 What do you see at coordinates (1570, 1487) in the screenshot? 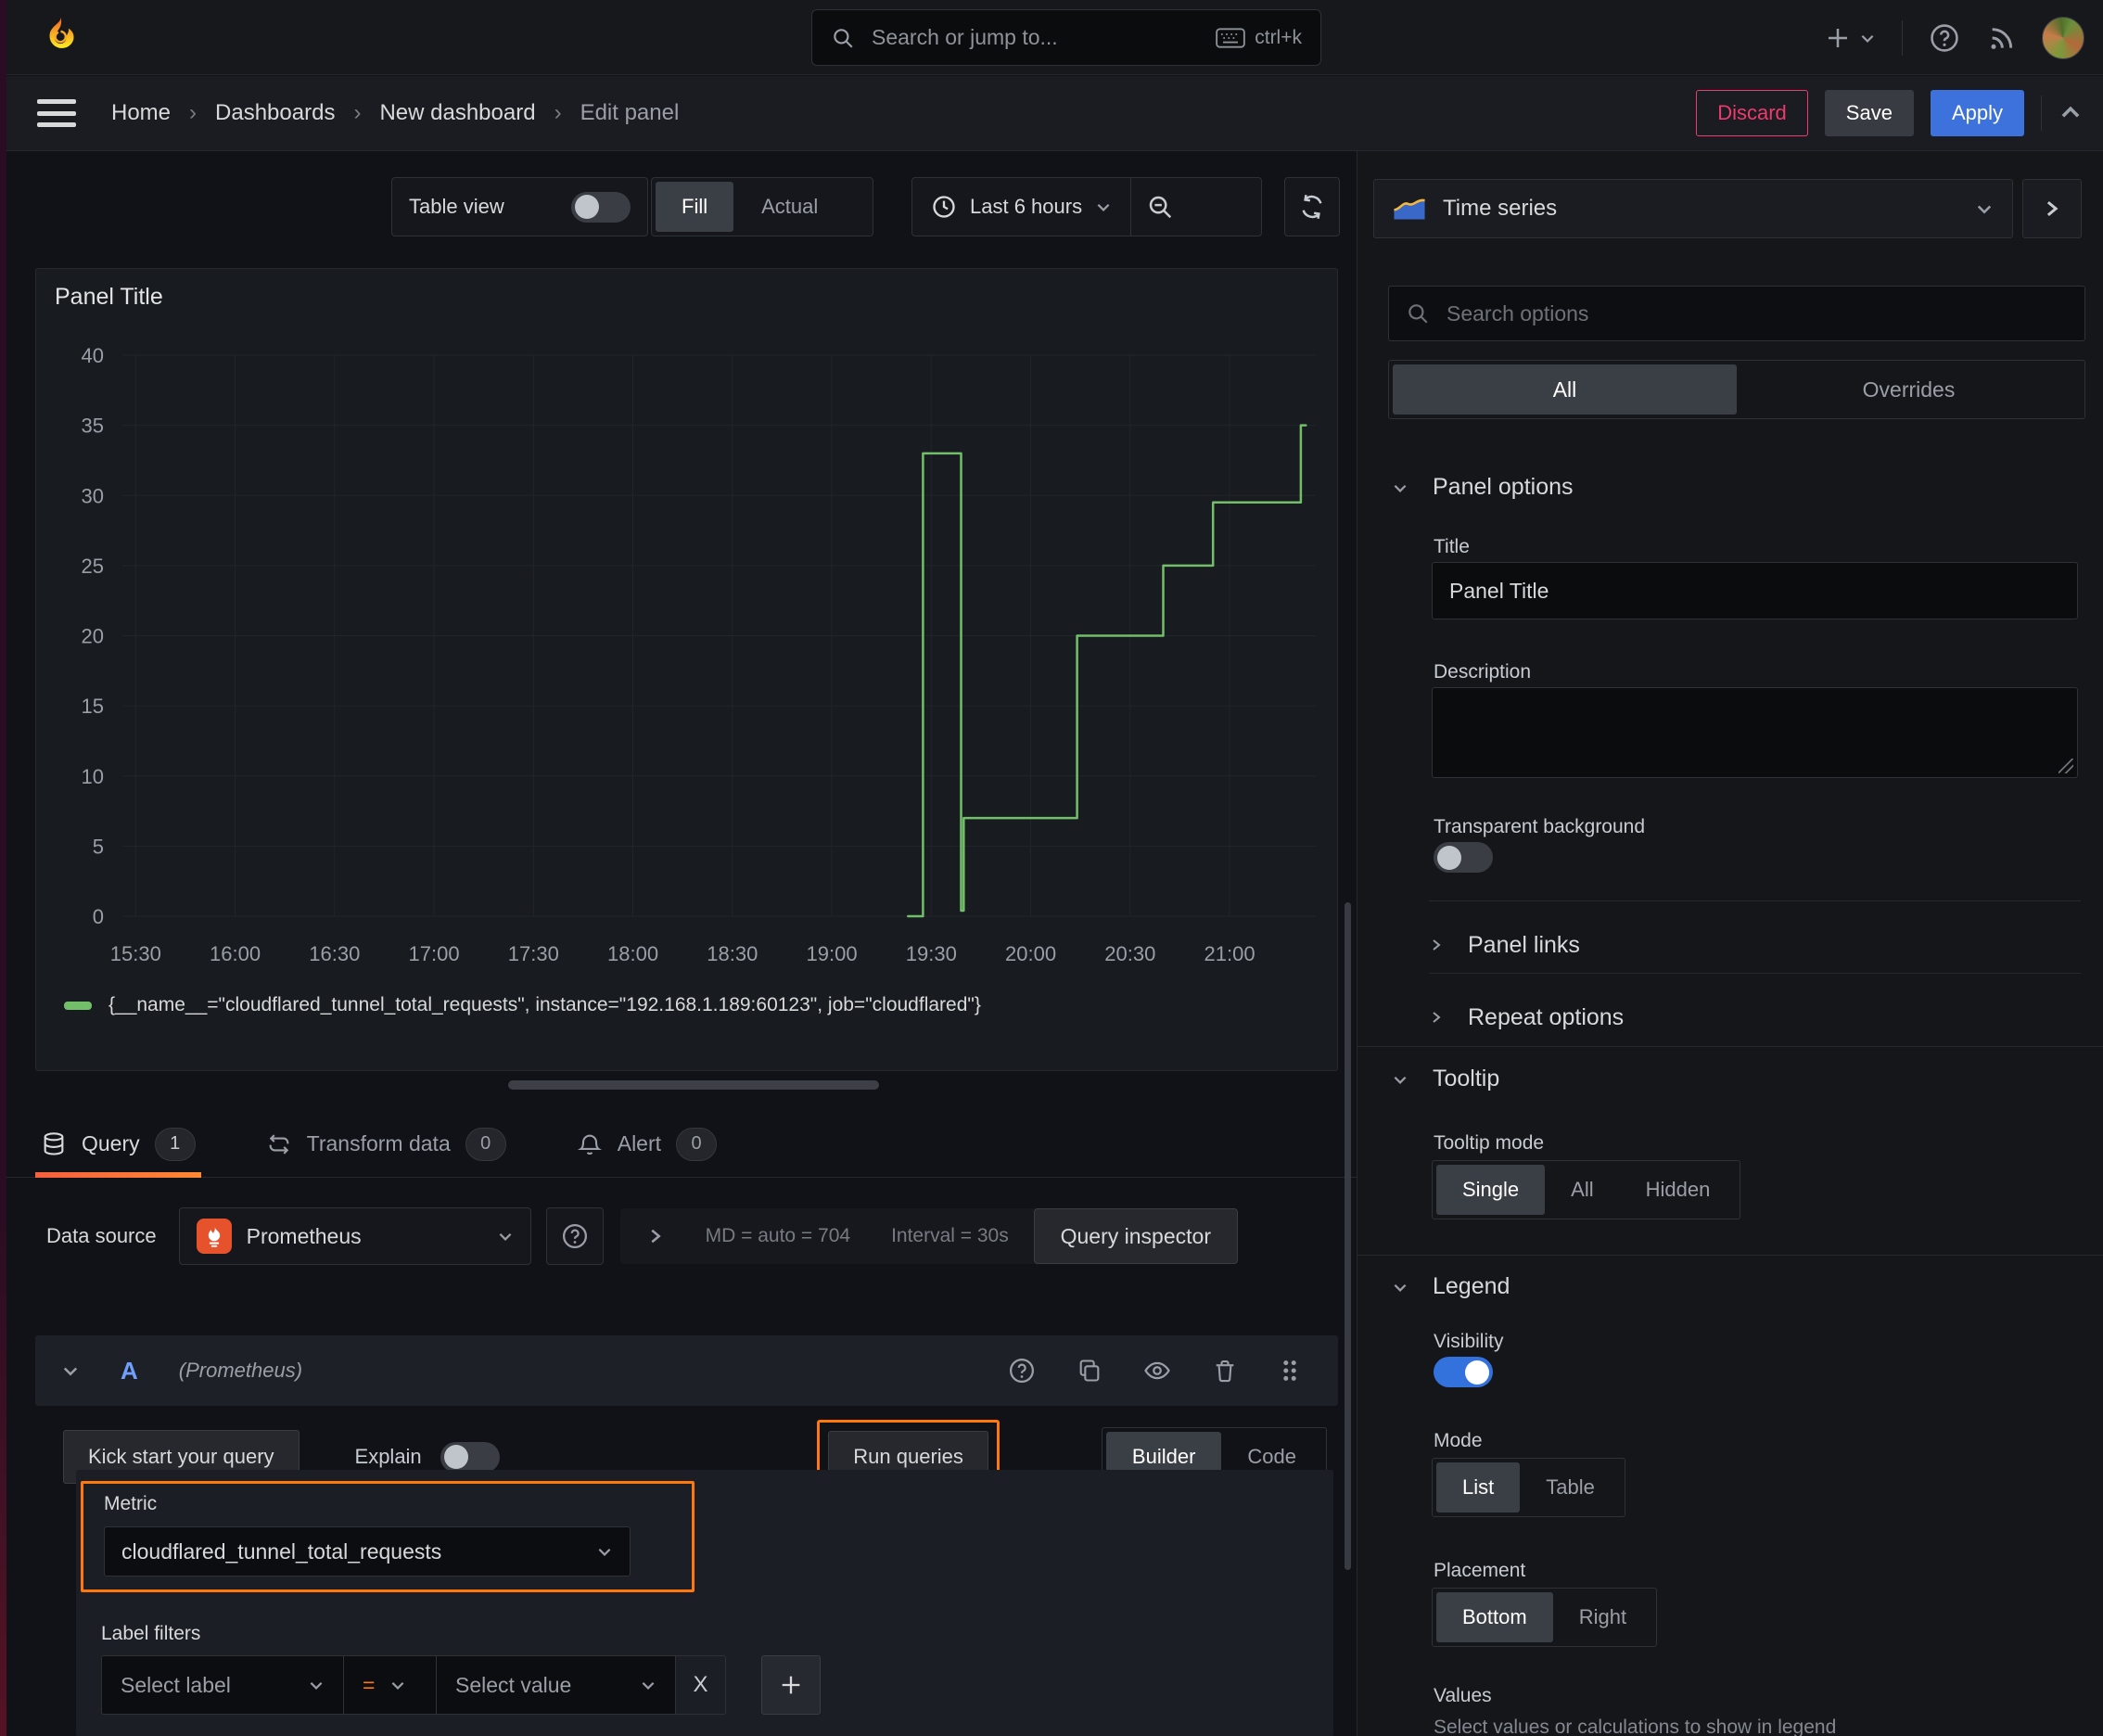
I see `legend-mode-table: Table` at bounding box center [1570, 1487].